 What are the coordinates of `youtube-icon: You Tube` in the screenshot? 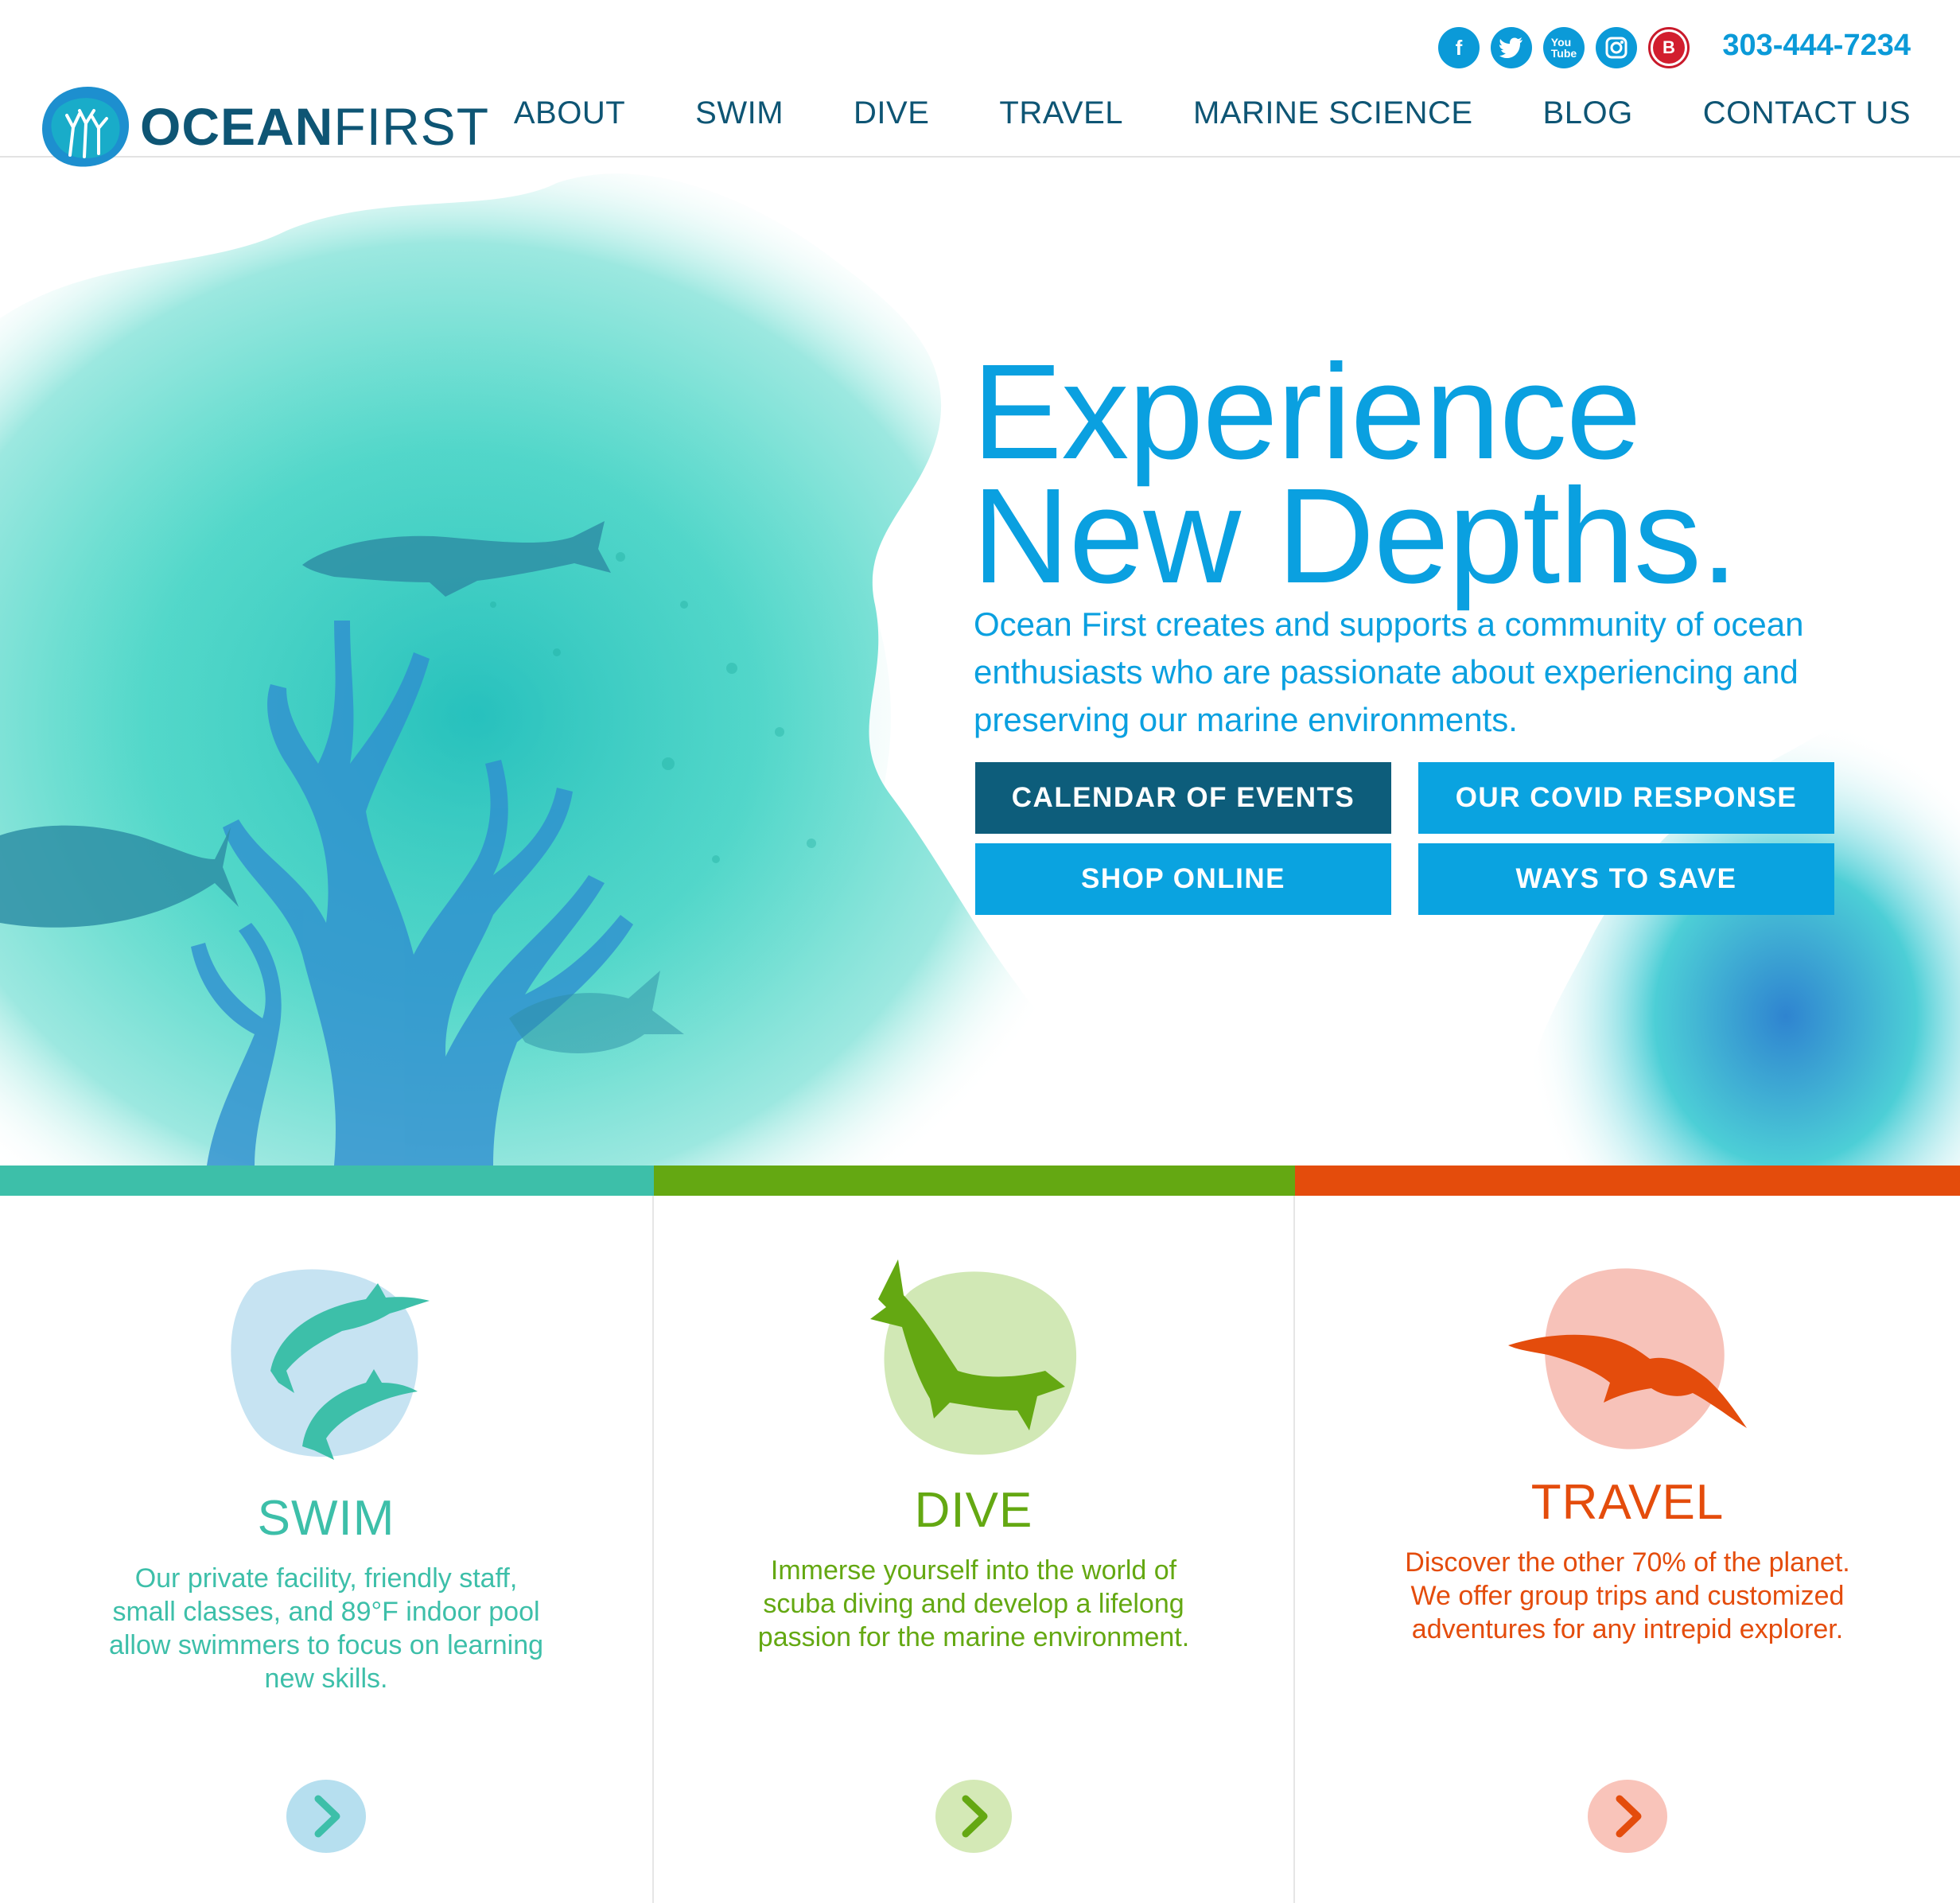 It's located at (1564, 48).